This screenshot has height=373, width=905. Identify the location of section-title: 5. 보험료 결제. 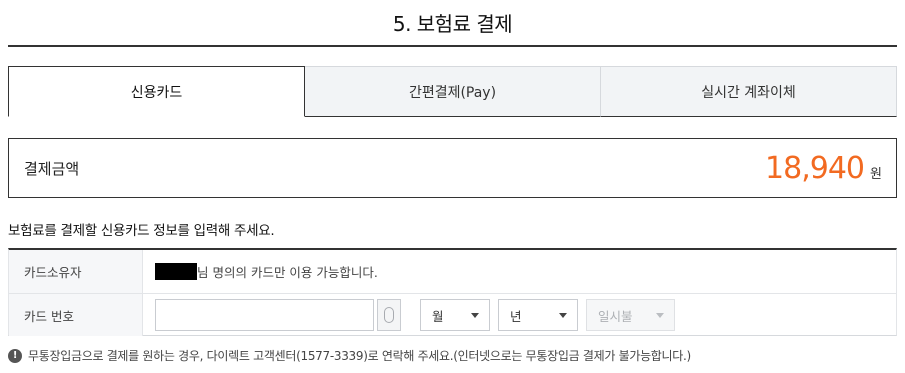
(452, 24).